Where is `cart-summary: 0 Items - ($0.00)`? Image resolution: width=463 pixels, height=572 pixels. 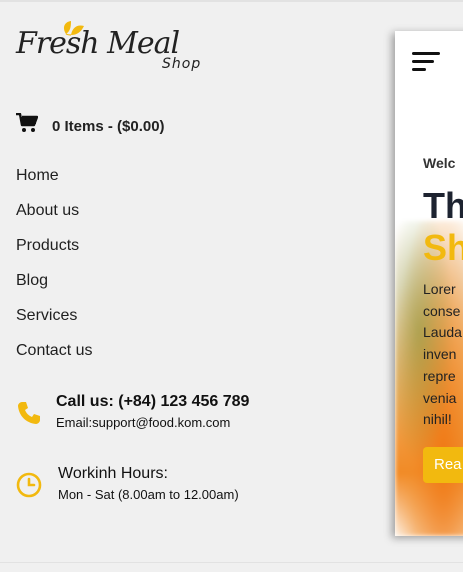 cart-summary: 0 Items - ($0.00) is located at coordinates (90, 123).